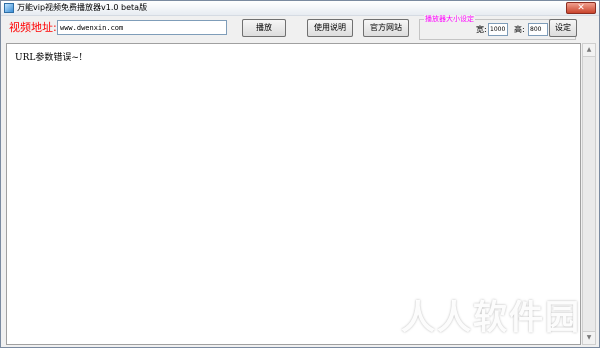  I want to click on official-website-button: 官方网站, so click(386, 28).